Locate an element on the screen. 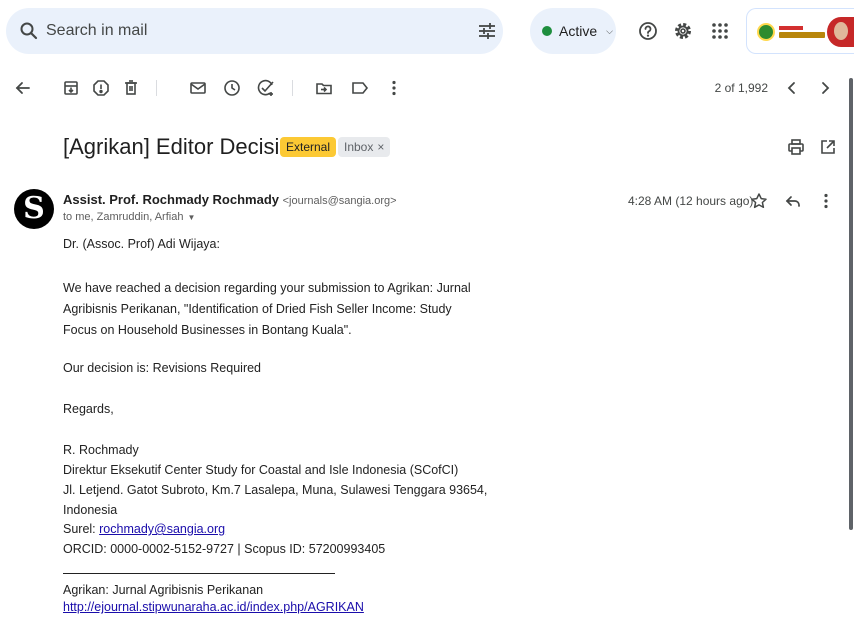  signature-email-link: rochmady@sangia.org is located at coordinates (162, 529).